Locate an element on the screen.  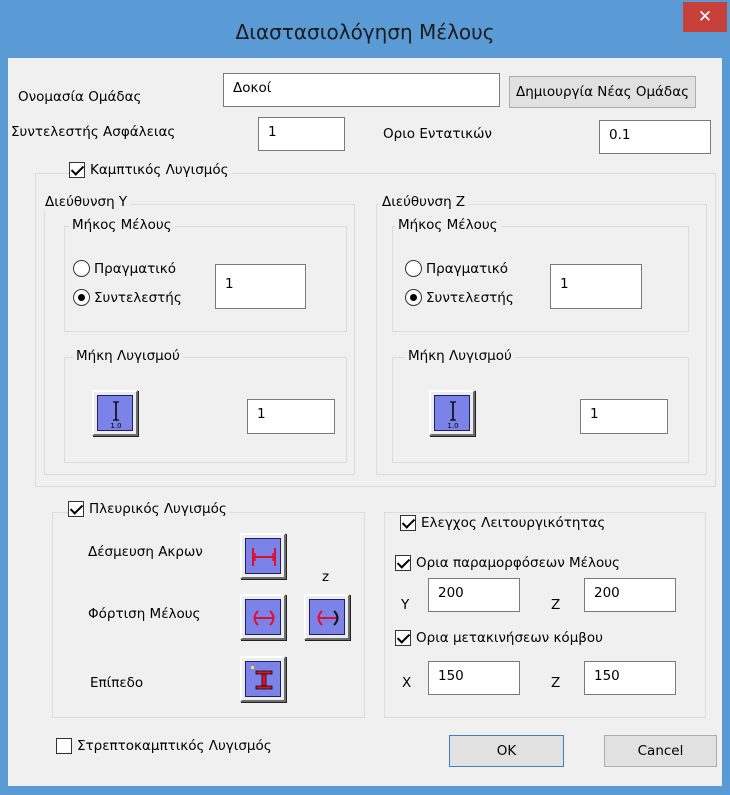
i-section-level-icon is located at coordinates (263, 679).